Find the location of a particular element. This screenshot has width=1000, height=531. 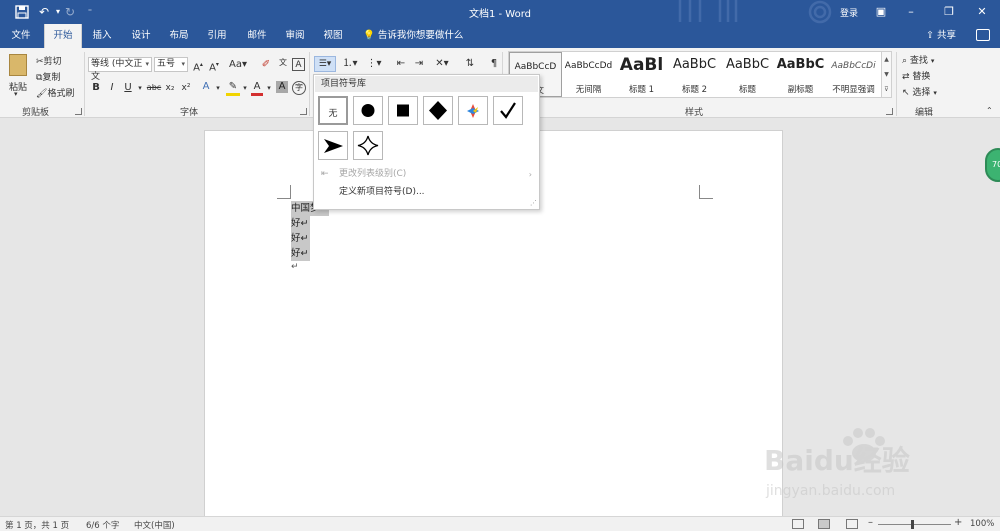

enclose-characters-icon: 字 is located at coordinates (299, 88).